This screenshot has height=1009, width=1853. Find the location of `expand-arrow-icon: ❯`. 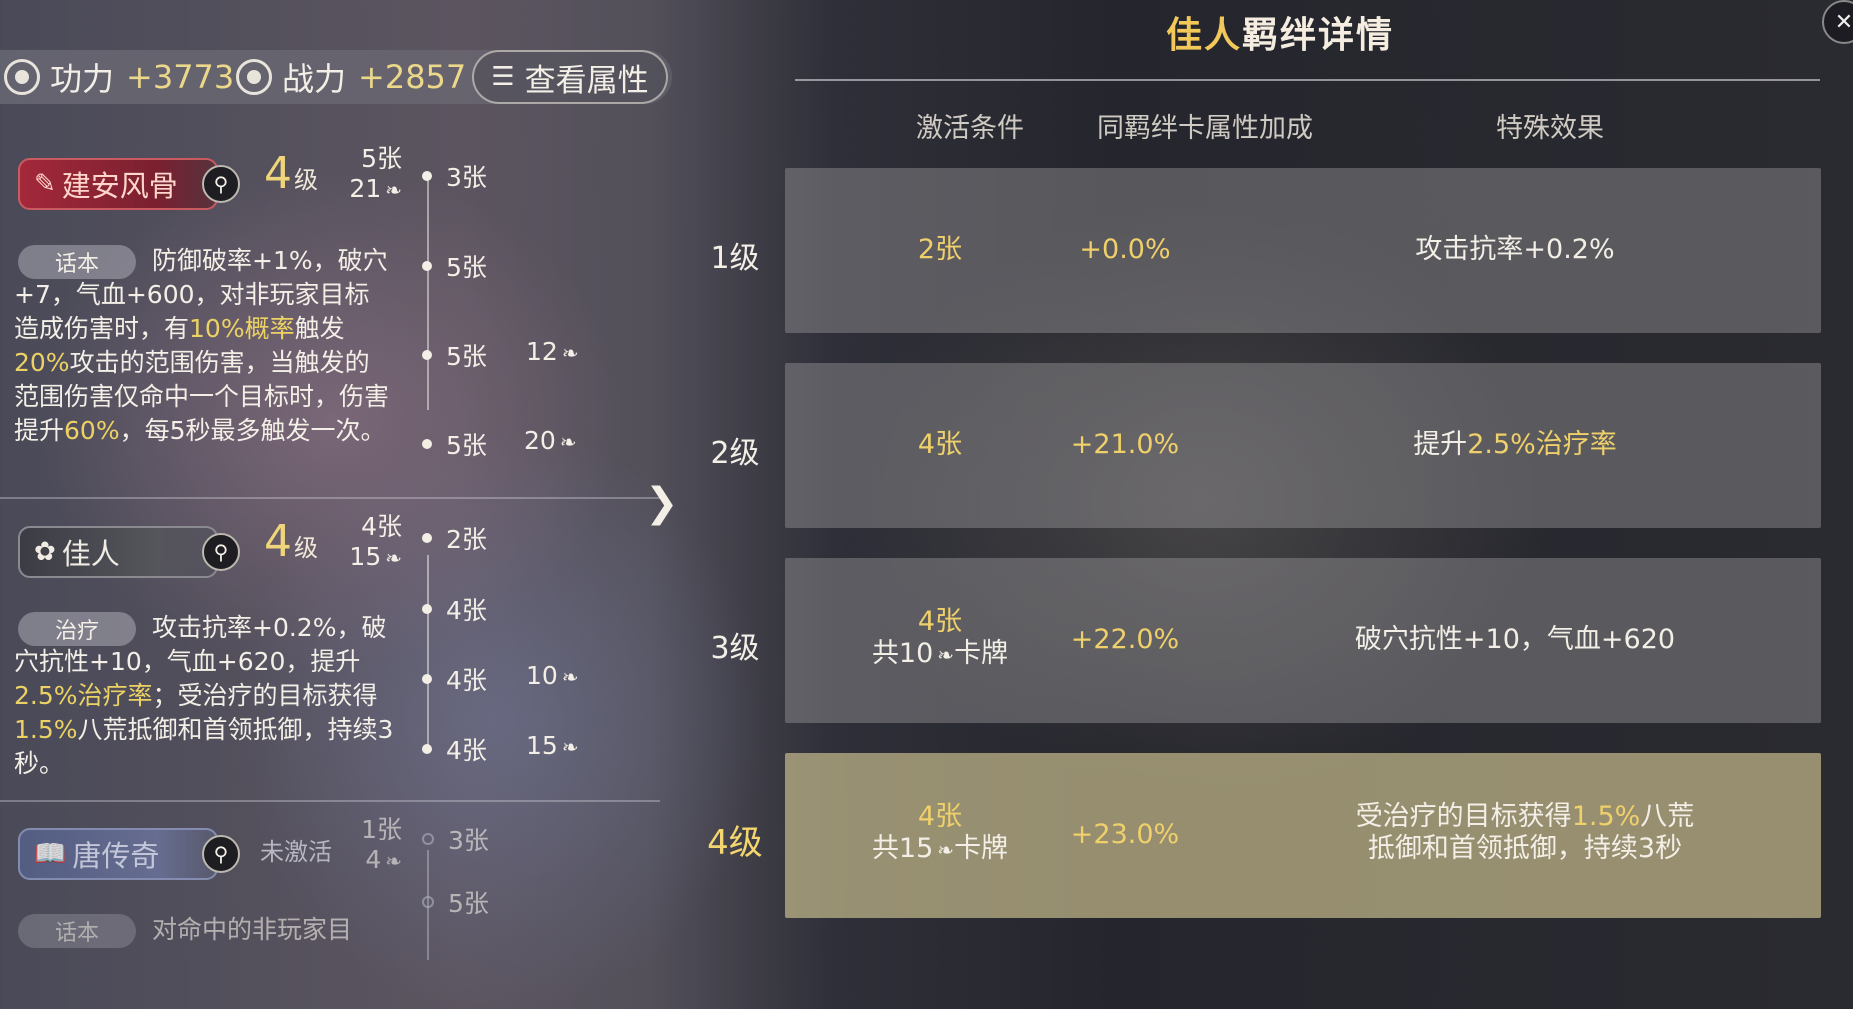

expand-arrow-icon: ❯ is located at coordinates (662, 503).